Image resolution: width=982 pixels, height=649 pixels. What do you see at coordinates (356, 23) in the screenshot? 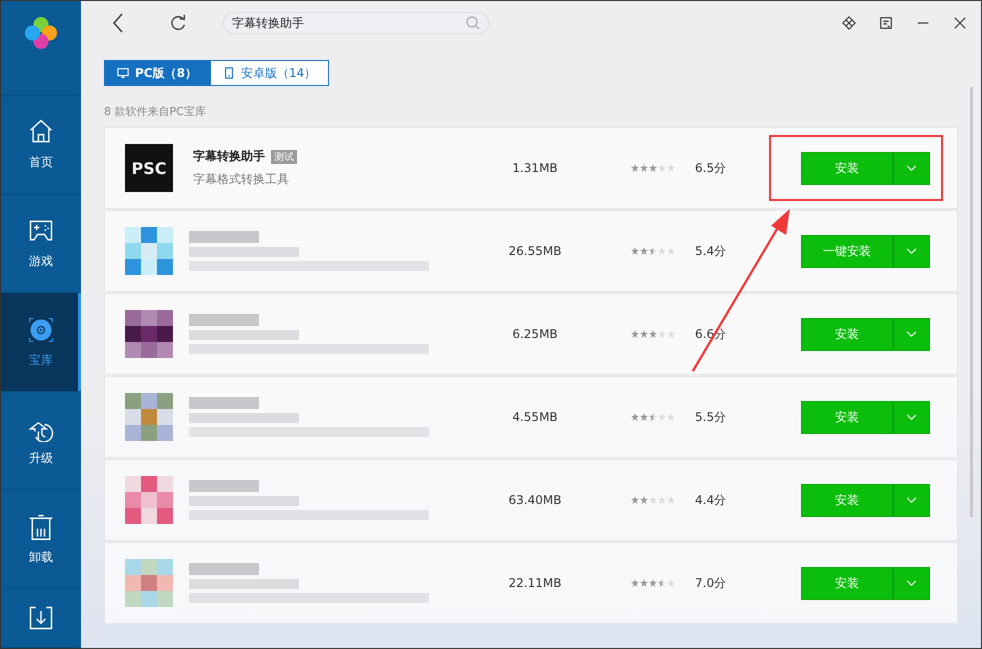
I see `search-field: 字幕转换助手` at bounding box center [356, 23].